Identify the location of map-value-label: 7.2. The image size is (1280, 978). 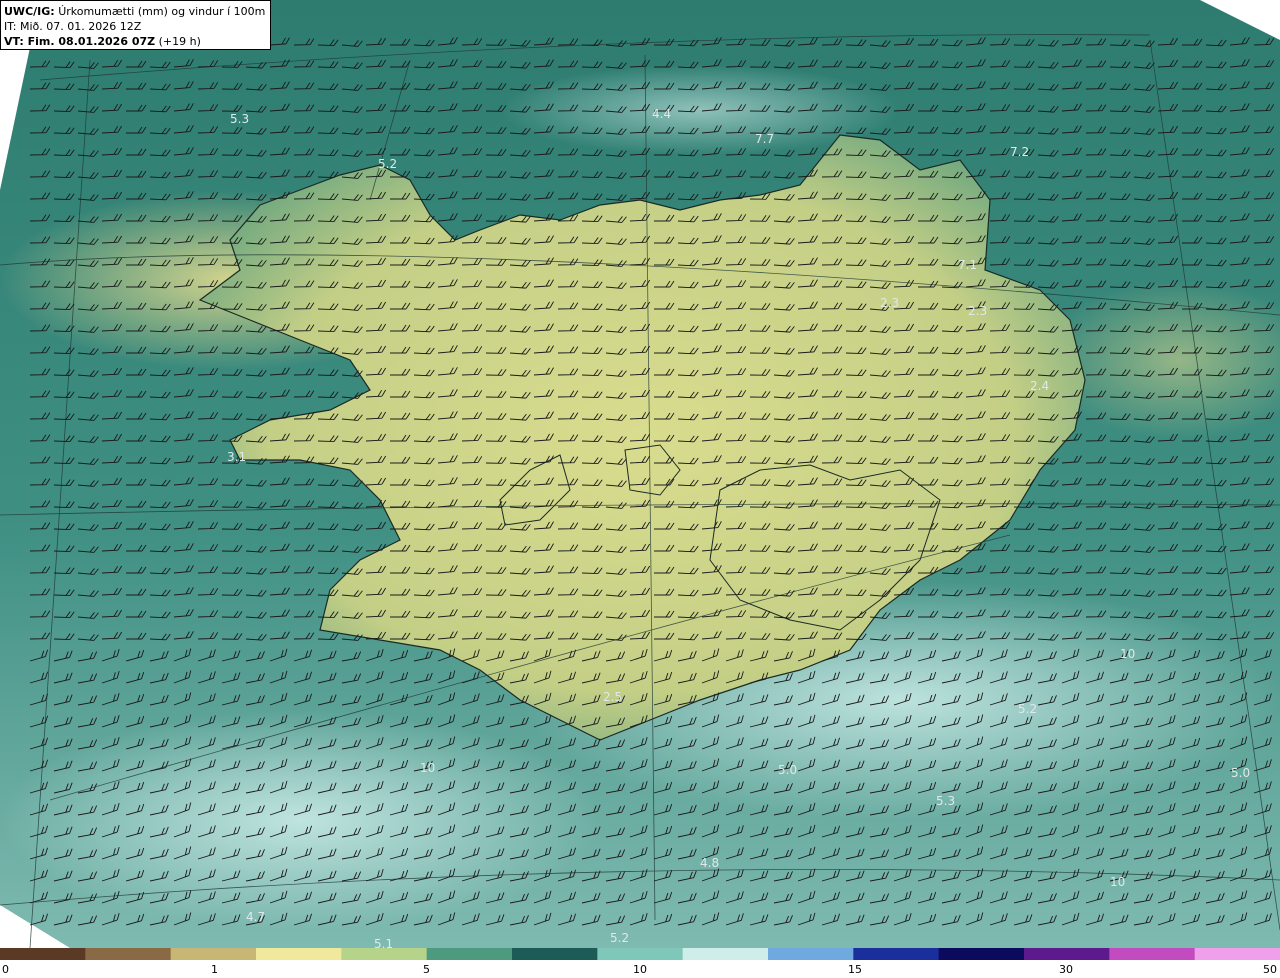
(1019, 152).